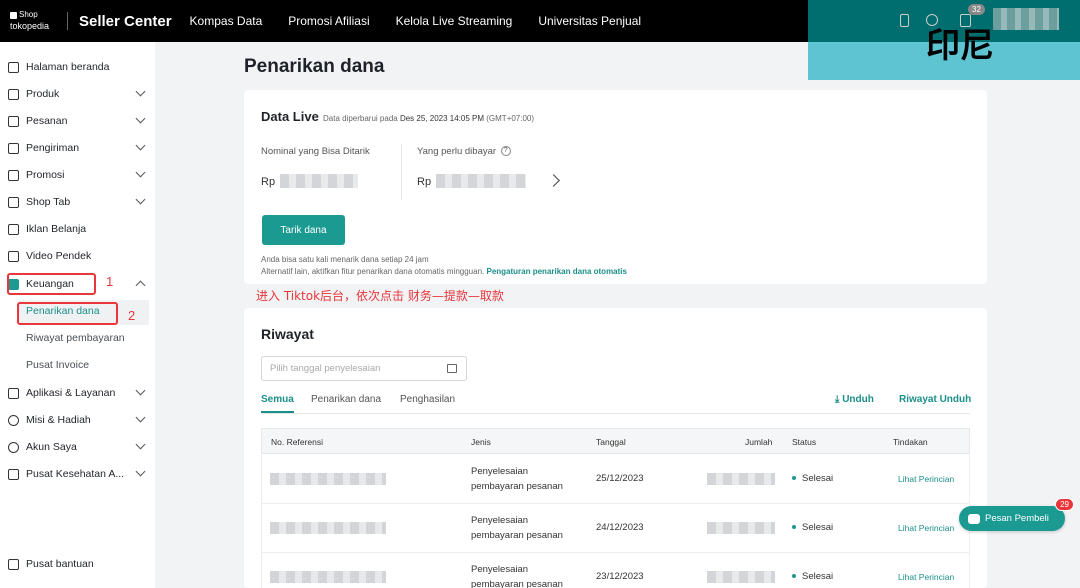 Image resolution: width=1080 pixels, height=588 pixels. Describe the element at coordinates (944, 40) in the screenshot. I see `region-label-overlay: 32 印尼` at that location.